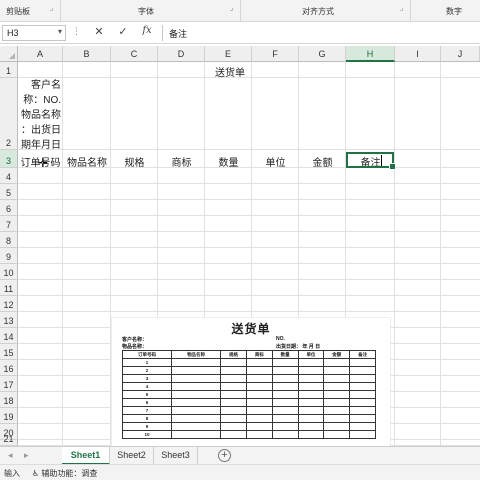  Describe the element at coordinates (60, 31) in the screenshot. I see `chevron-down-icon: ▾` at that location.